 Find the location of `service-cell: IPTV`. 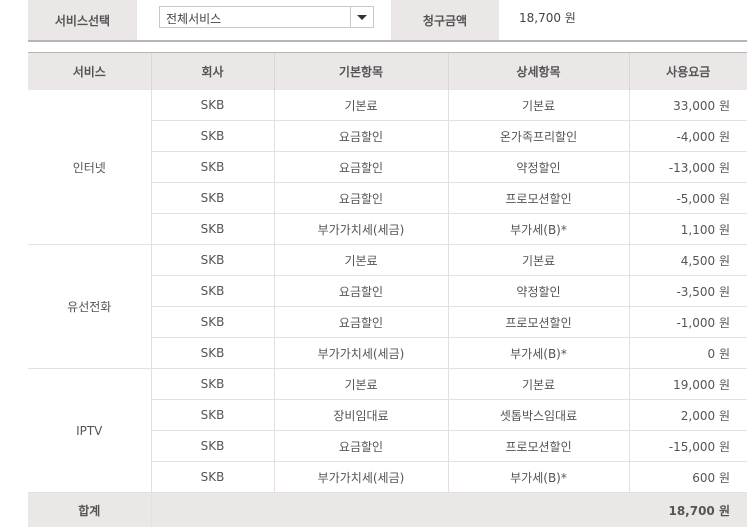

service-cell: IPTV is located at coordinates (89, 430).